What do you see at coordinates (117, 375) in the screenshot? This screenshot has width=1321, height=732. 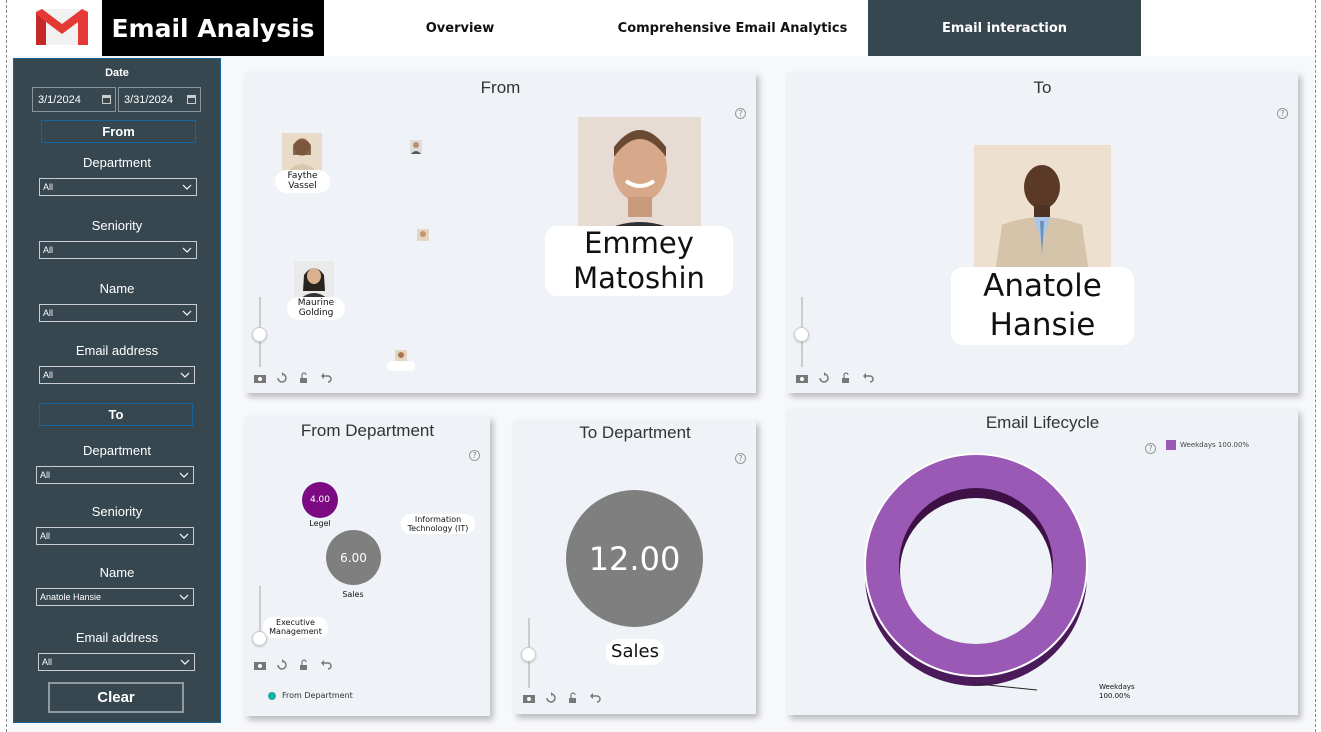 I see `from-email-dropdown: All` at bounding box center [117, 375].